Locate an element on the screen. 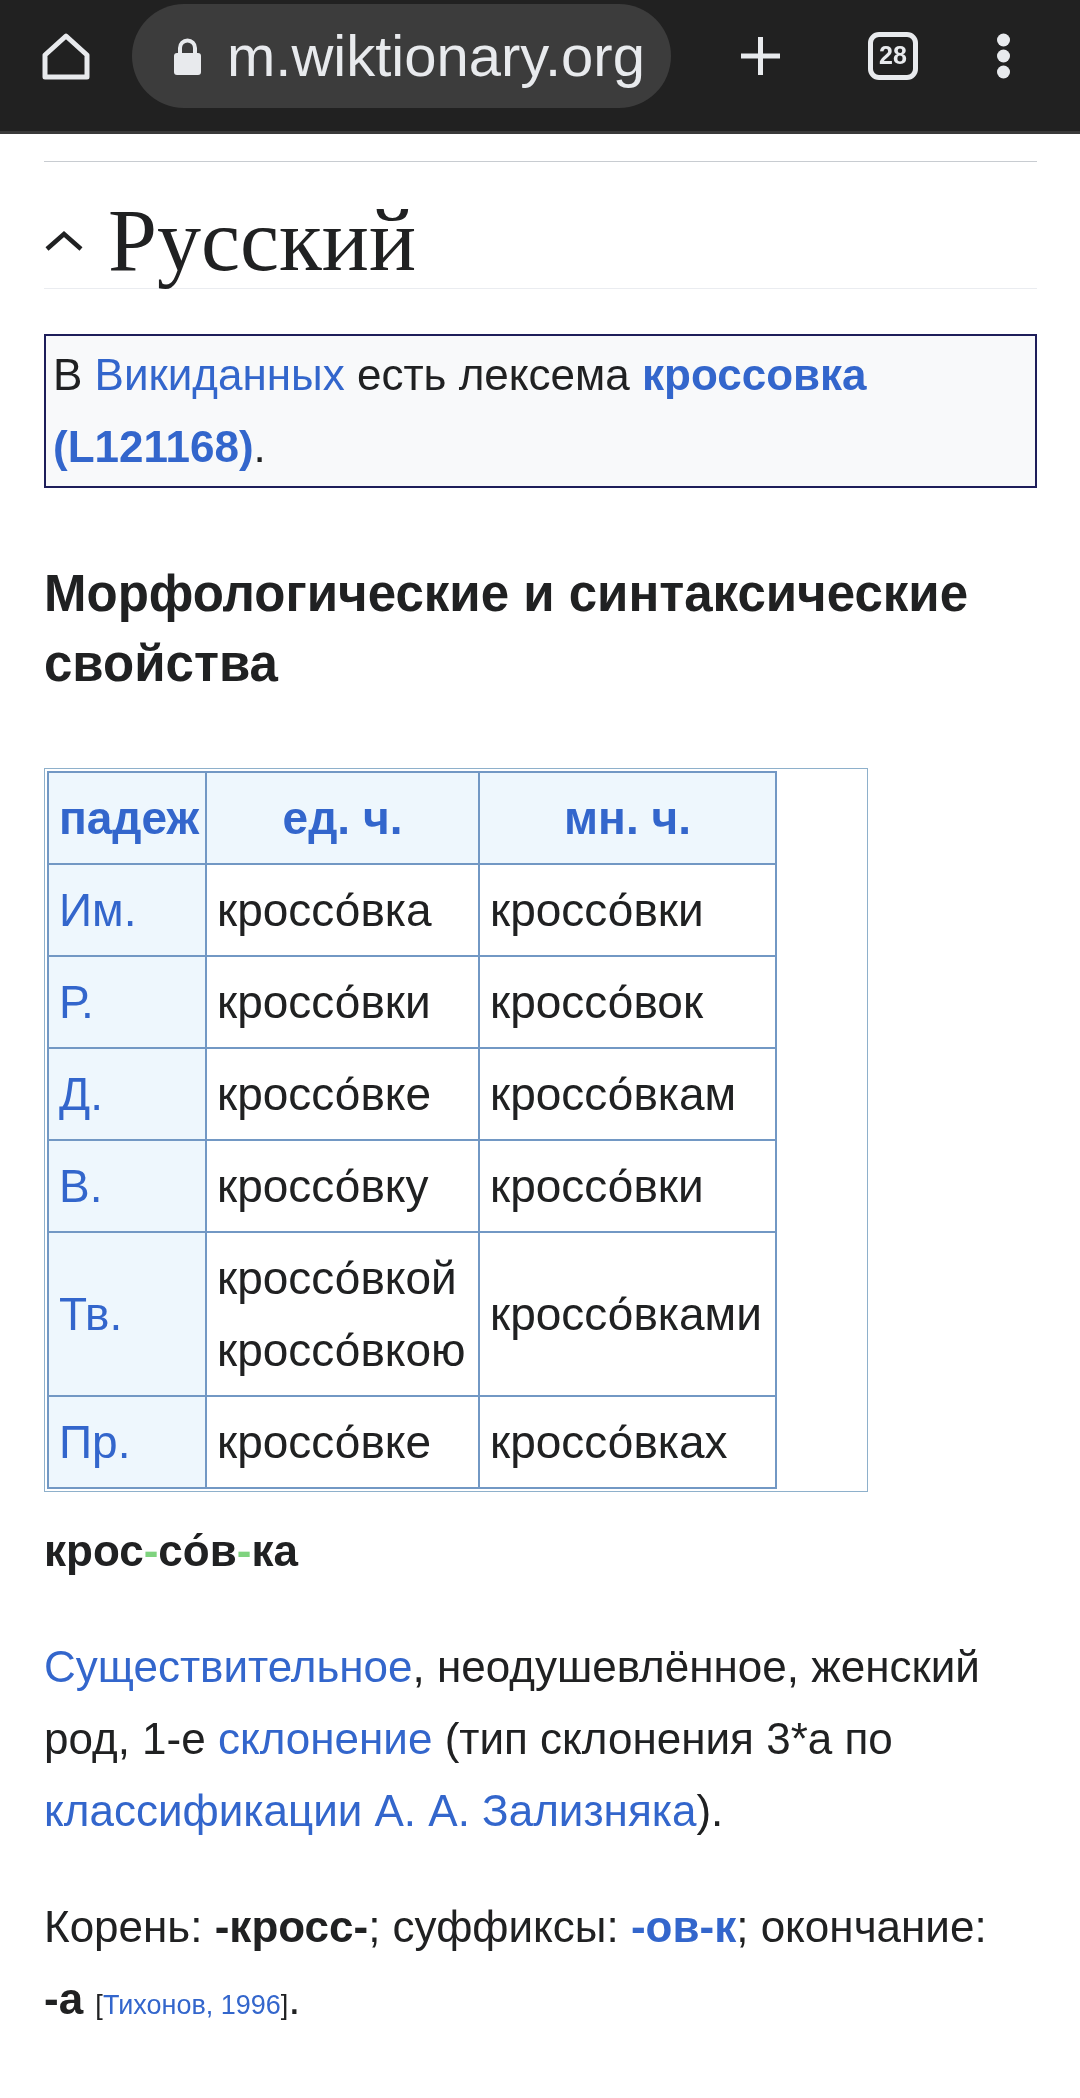  inline-link: кроссовка is located at coordinates (754, 374).